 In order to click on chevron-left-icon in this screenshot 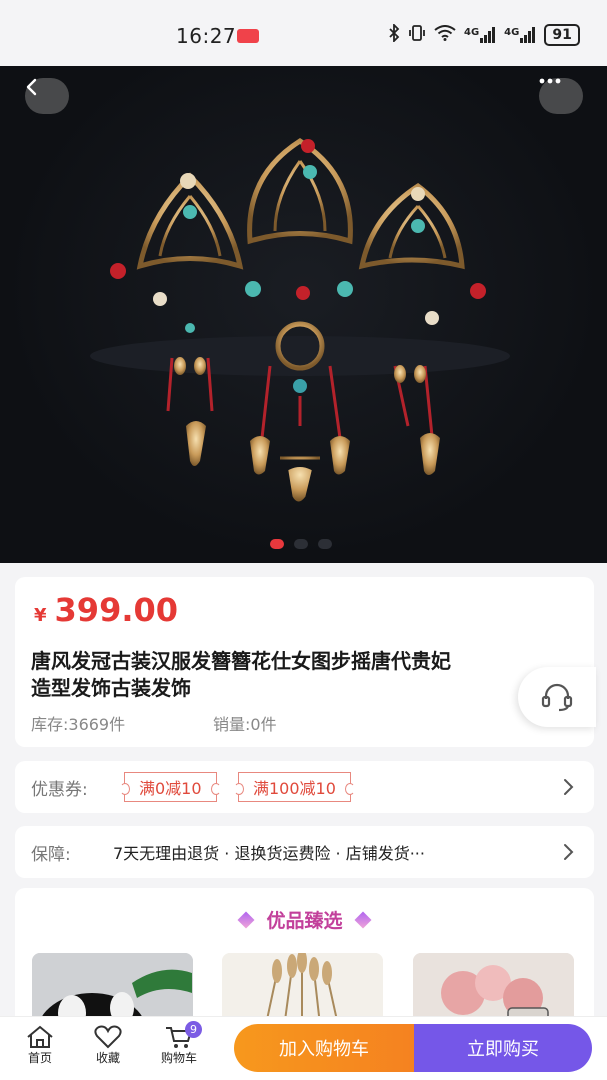, I will do `click(31, 87)`.